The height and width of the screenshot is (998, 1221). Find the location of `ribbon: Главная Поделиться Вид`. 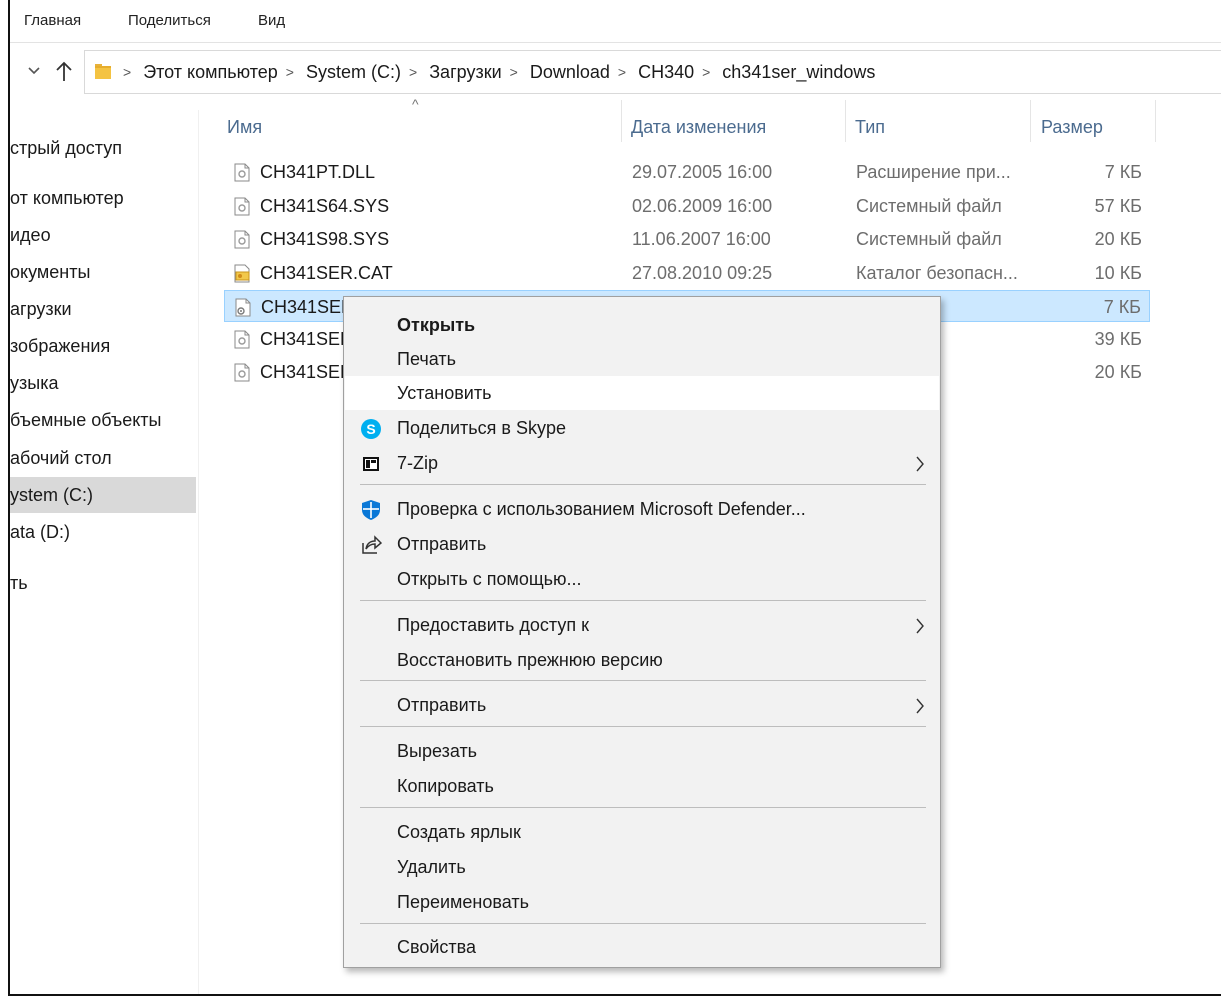

ribbon: Главная Поделиться Вид is located at coordinates (615, 21).